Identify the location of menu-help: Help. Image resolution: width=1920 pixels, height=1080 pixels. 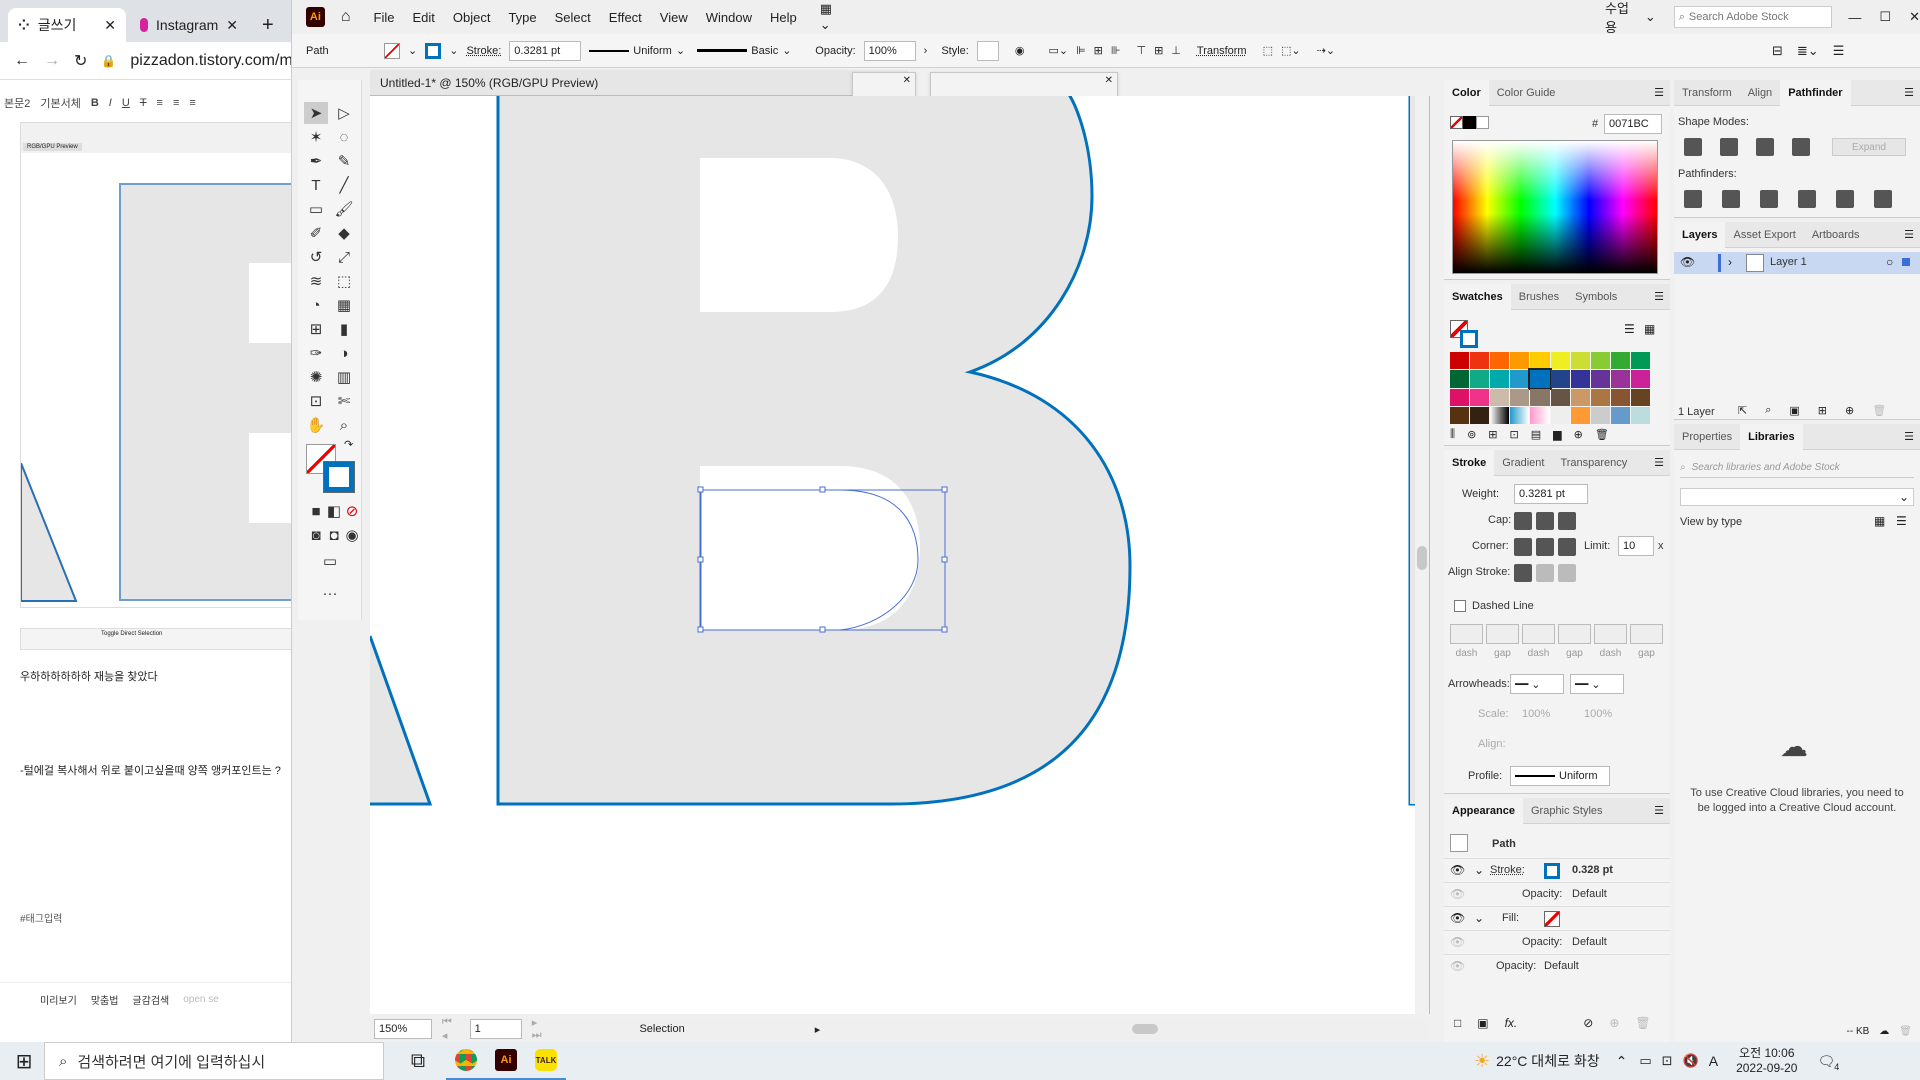
(783, 17).